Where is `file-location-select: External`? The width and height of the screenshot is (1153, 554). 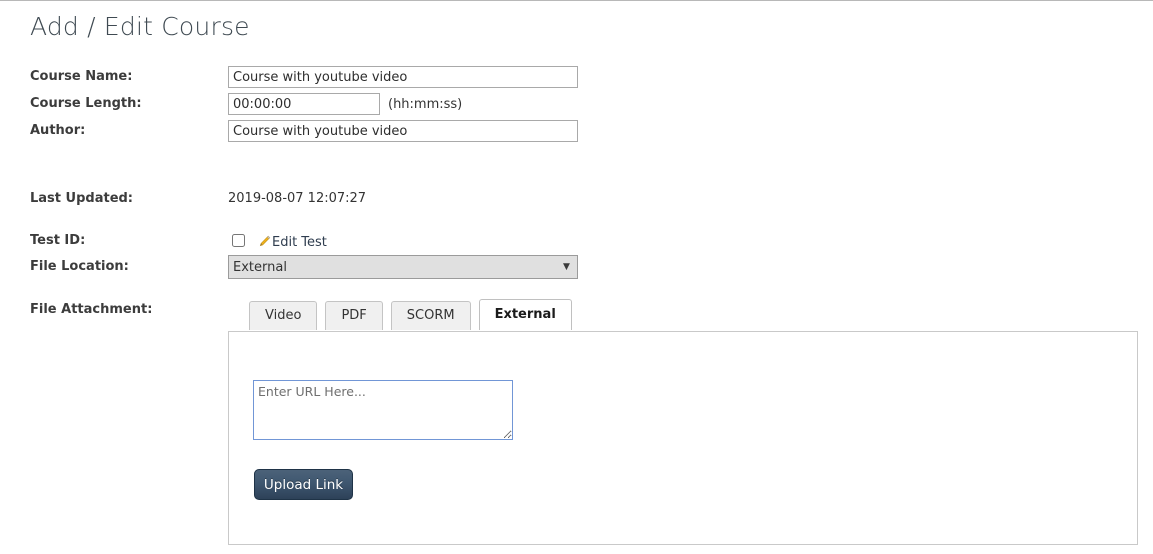
file-location-select: External is located at coordinates (403, 267).